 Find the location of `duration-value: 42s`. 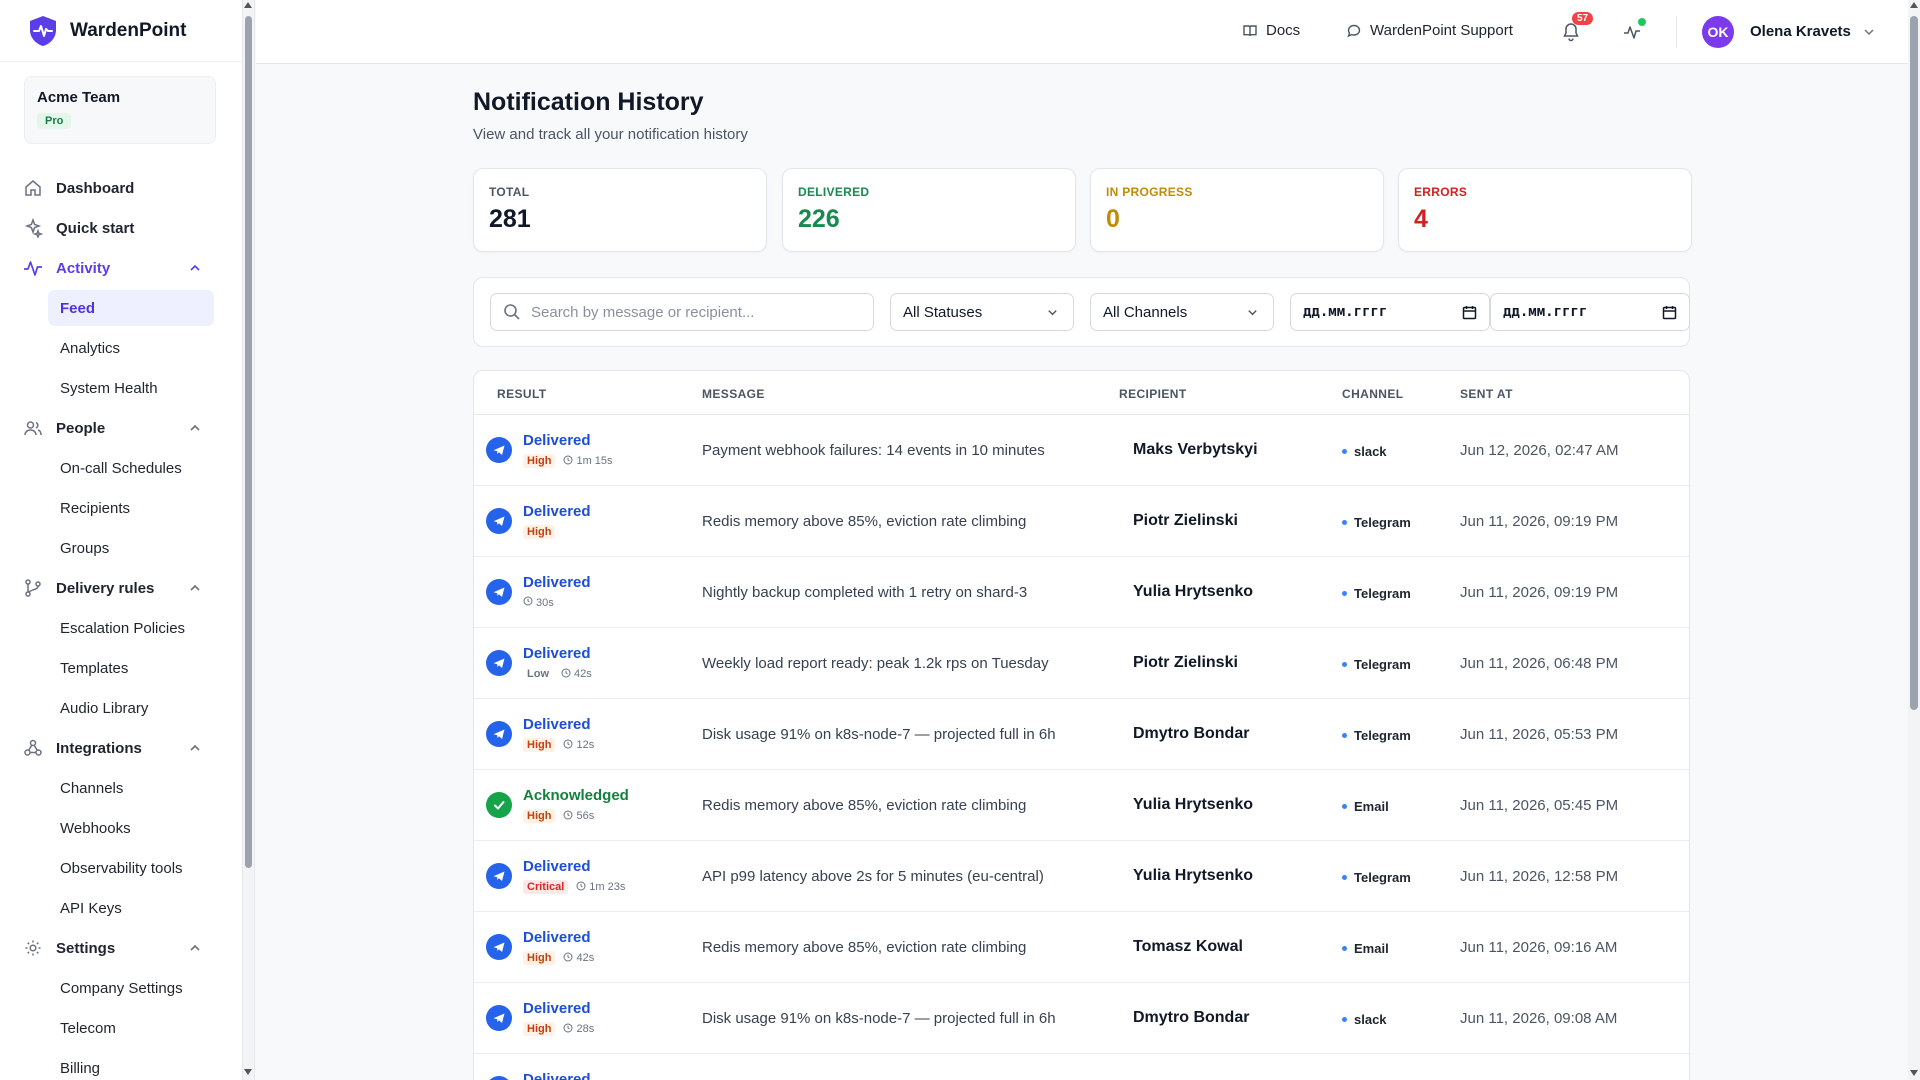

duration-value: 42s is located at coordinates (583, 674).